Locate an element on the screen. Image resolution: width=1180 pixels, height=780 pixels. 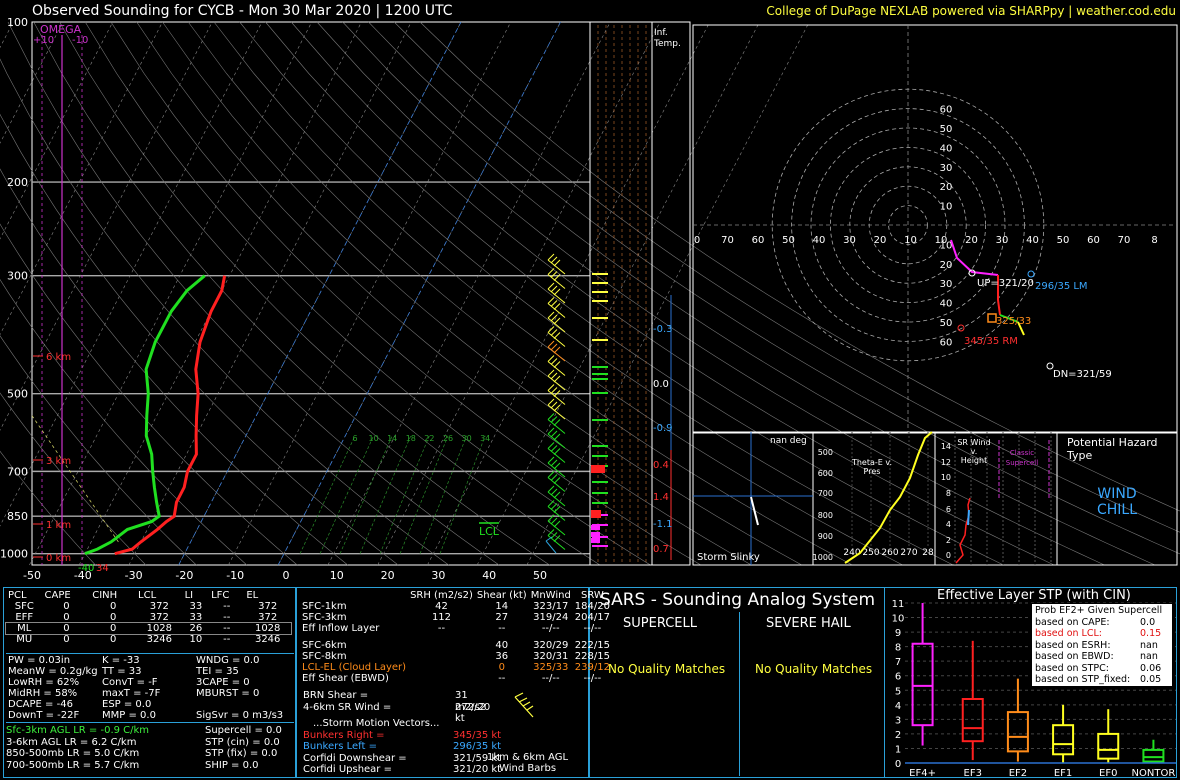
pressure-label: 1000 is located at coordinates (14, 554).